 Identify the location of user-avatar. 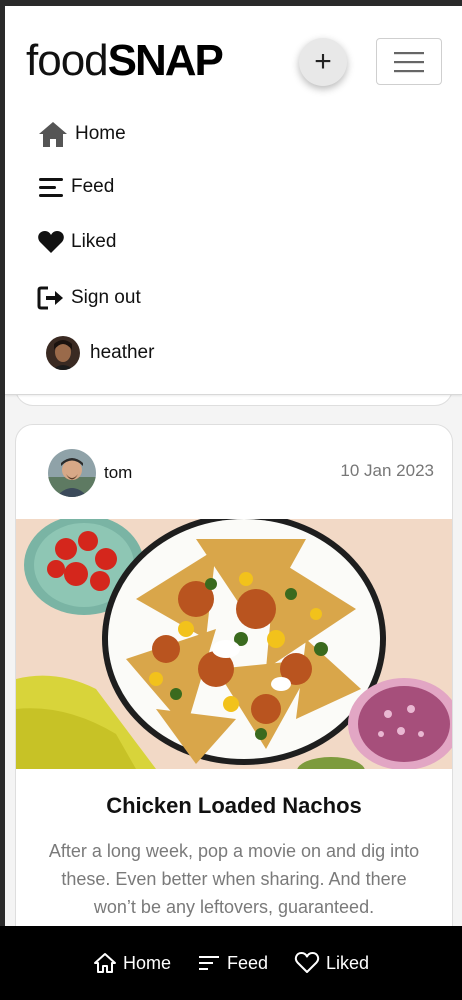
(63, 353).